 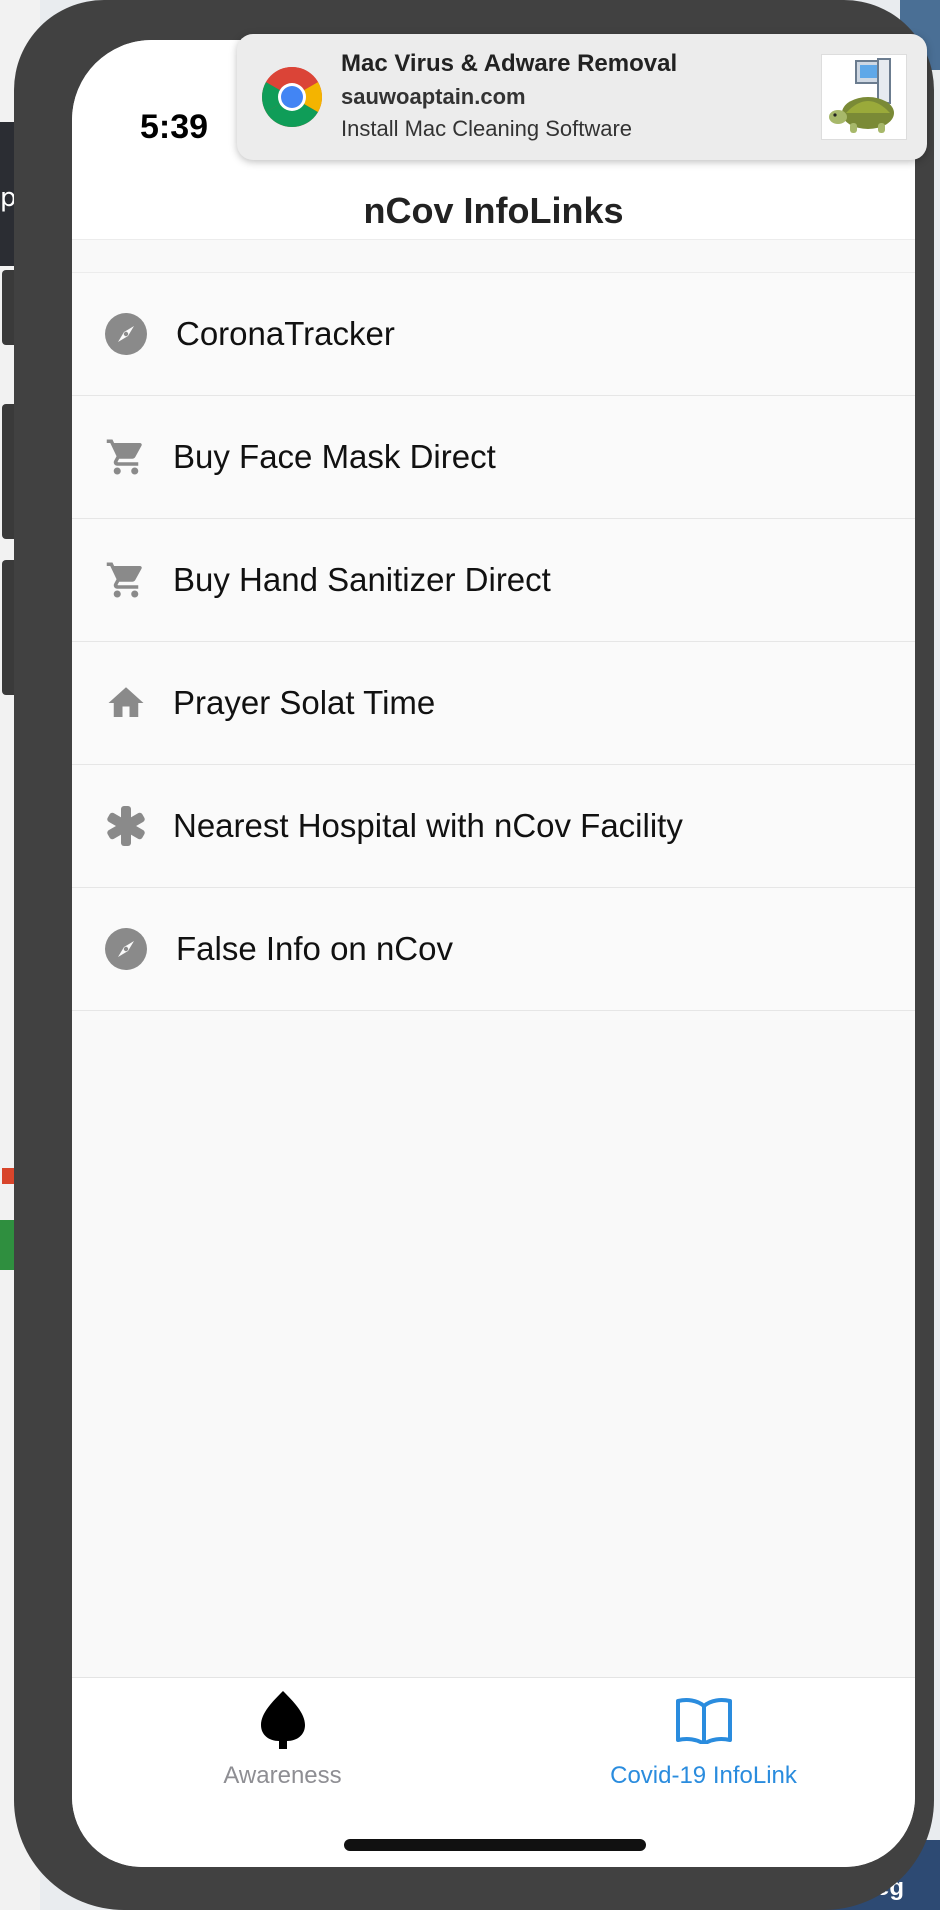 What do you see at coordinates (493, 334) in the screenshot?
I see `list-item-coronatracker: CoronaTracker` at bounding box center [493, 334].